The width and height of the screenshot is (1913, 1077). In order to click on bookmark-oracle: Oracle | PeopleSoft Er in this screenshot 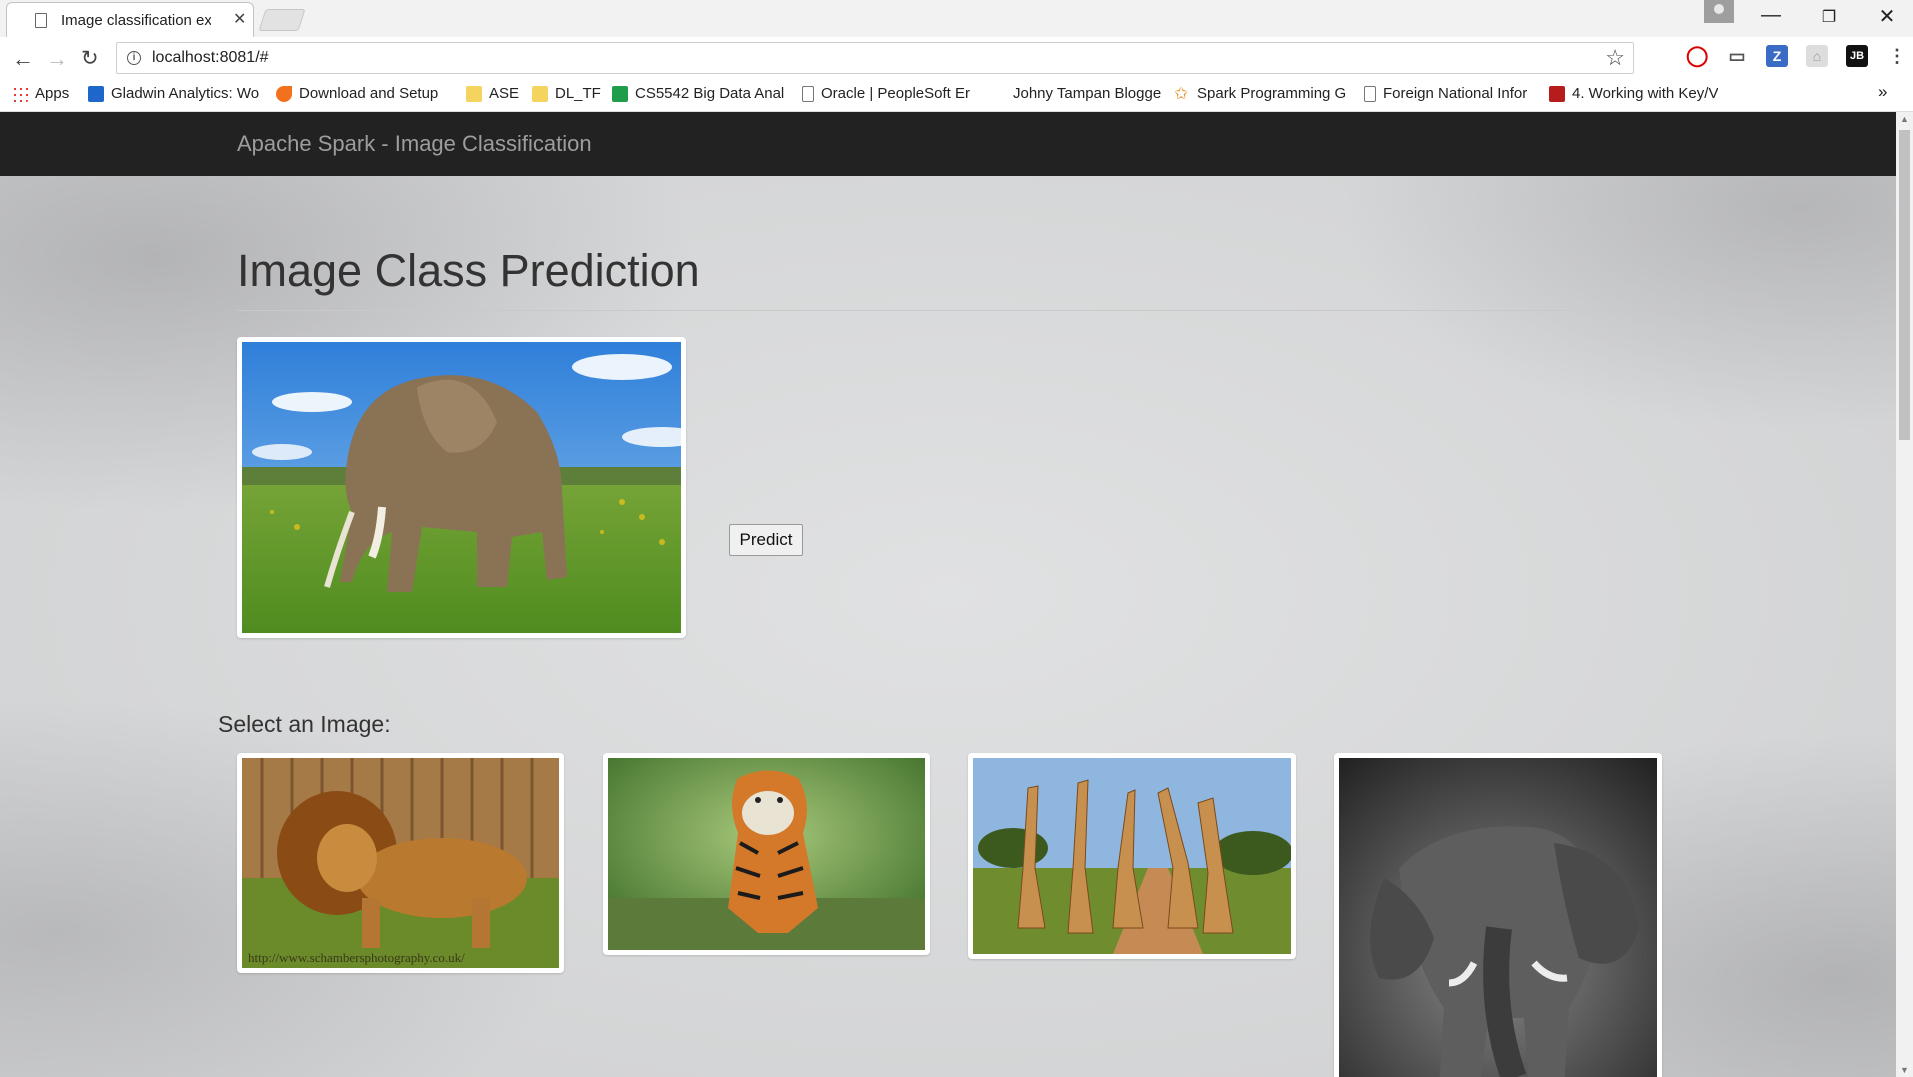, I will do `click(886, 93)`.